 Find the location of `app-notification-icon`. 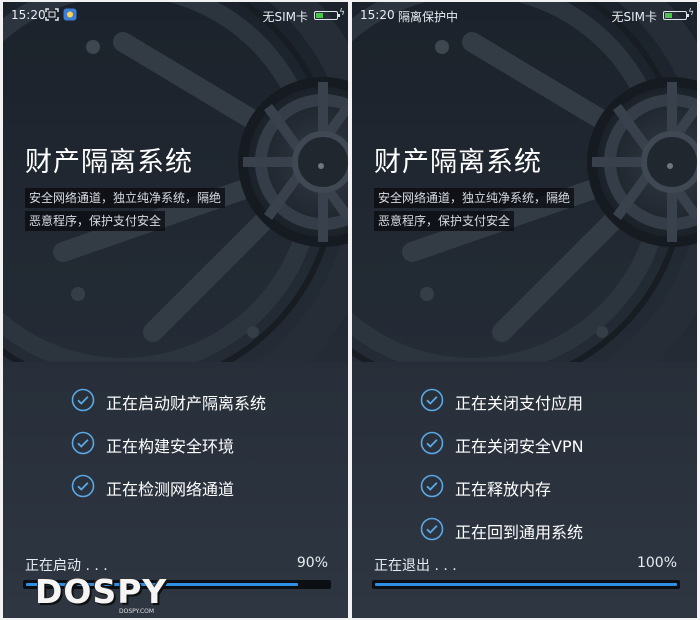

app-notification-icon is located at coordinates (70, 14).